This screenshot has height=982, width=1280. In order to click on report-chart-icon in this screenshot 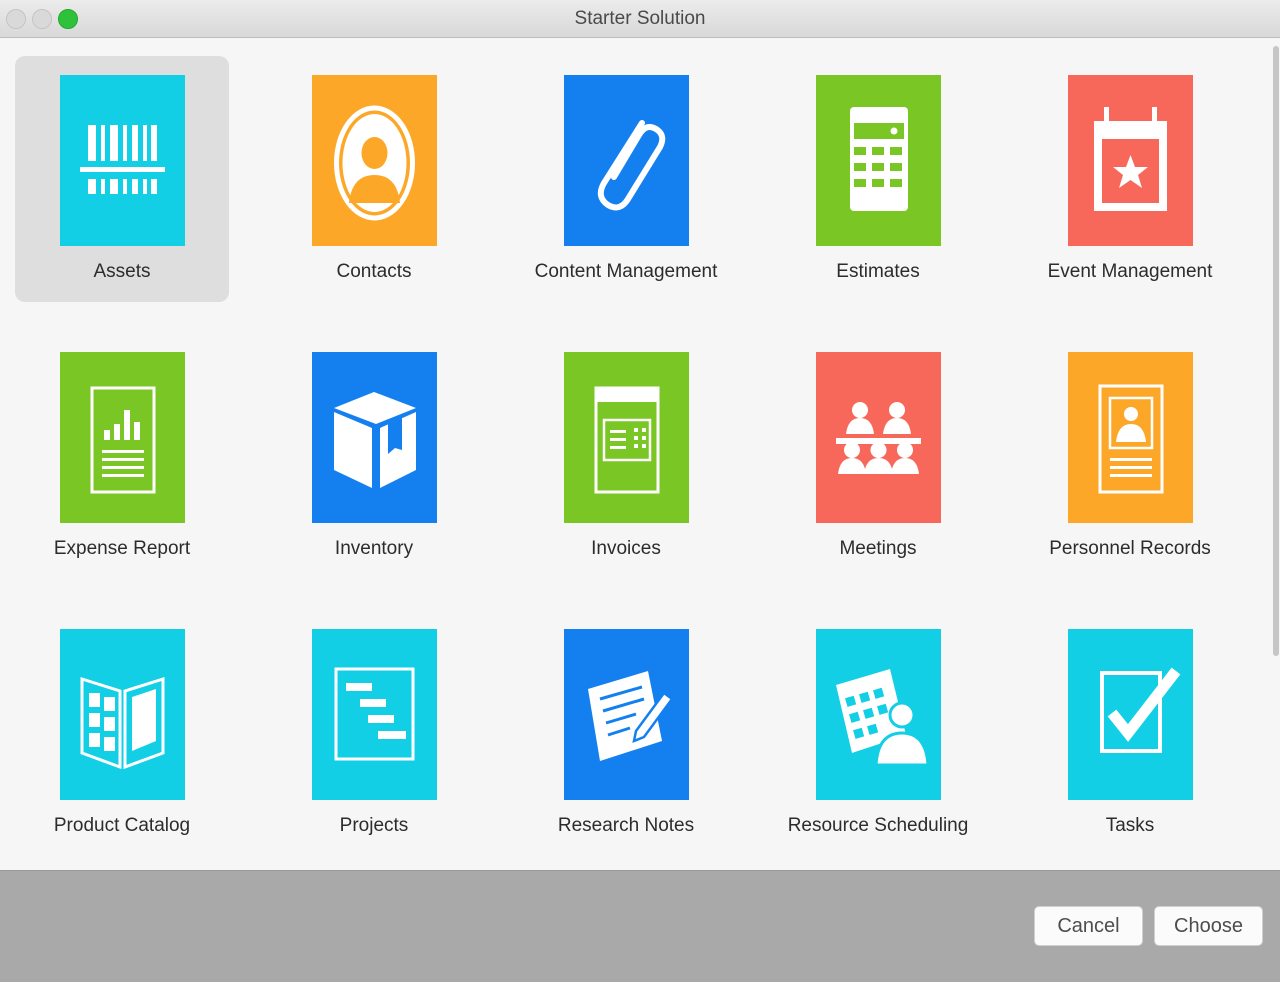, I will do `click(122, 437)`.